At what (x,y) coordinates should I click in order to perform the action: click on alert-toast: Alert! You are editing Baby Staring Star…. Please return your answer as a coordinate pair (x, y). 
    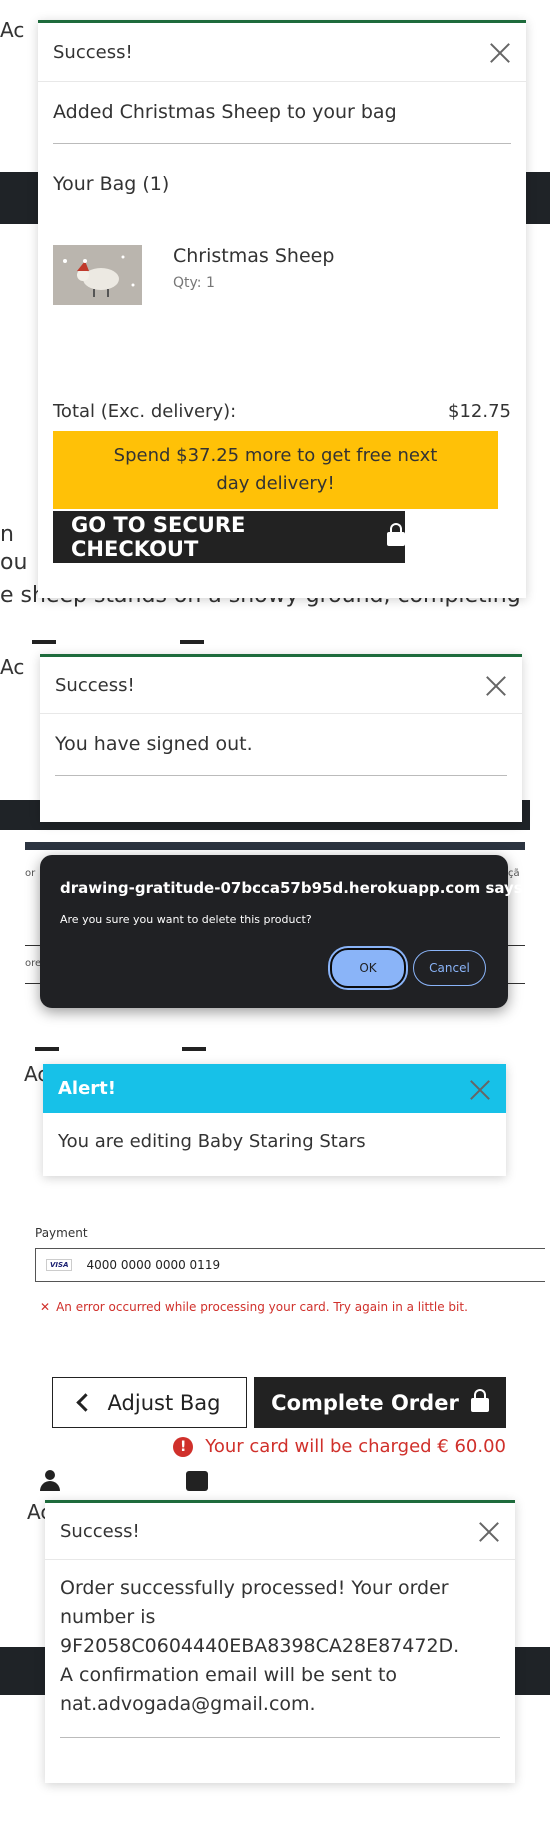
    Looking at the image, I should click on (274, 1120).